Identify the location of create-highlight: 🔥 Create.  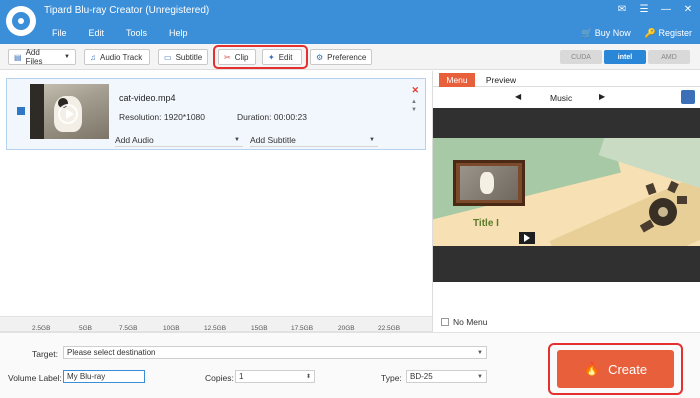
(615, 369).